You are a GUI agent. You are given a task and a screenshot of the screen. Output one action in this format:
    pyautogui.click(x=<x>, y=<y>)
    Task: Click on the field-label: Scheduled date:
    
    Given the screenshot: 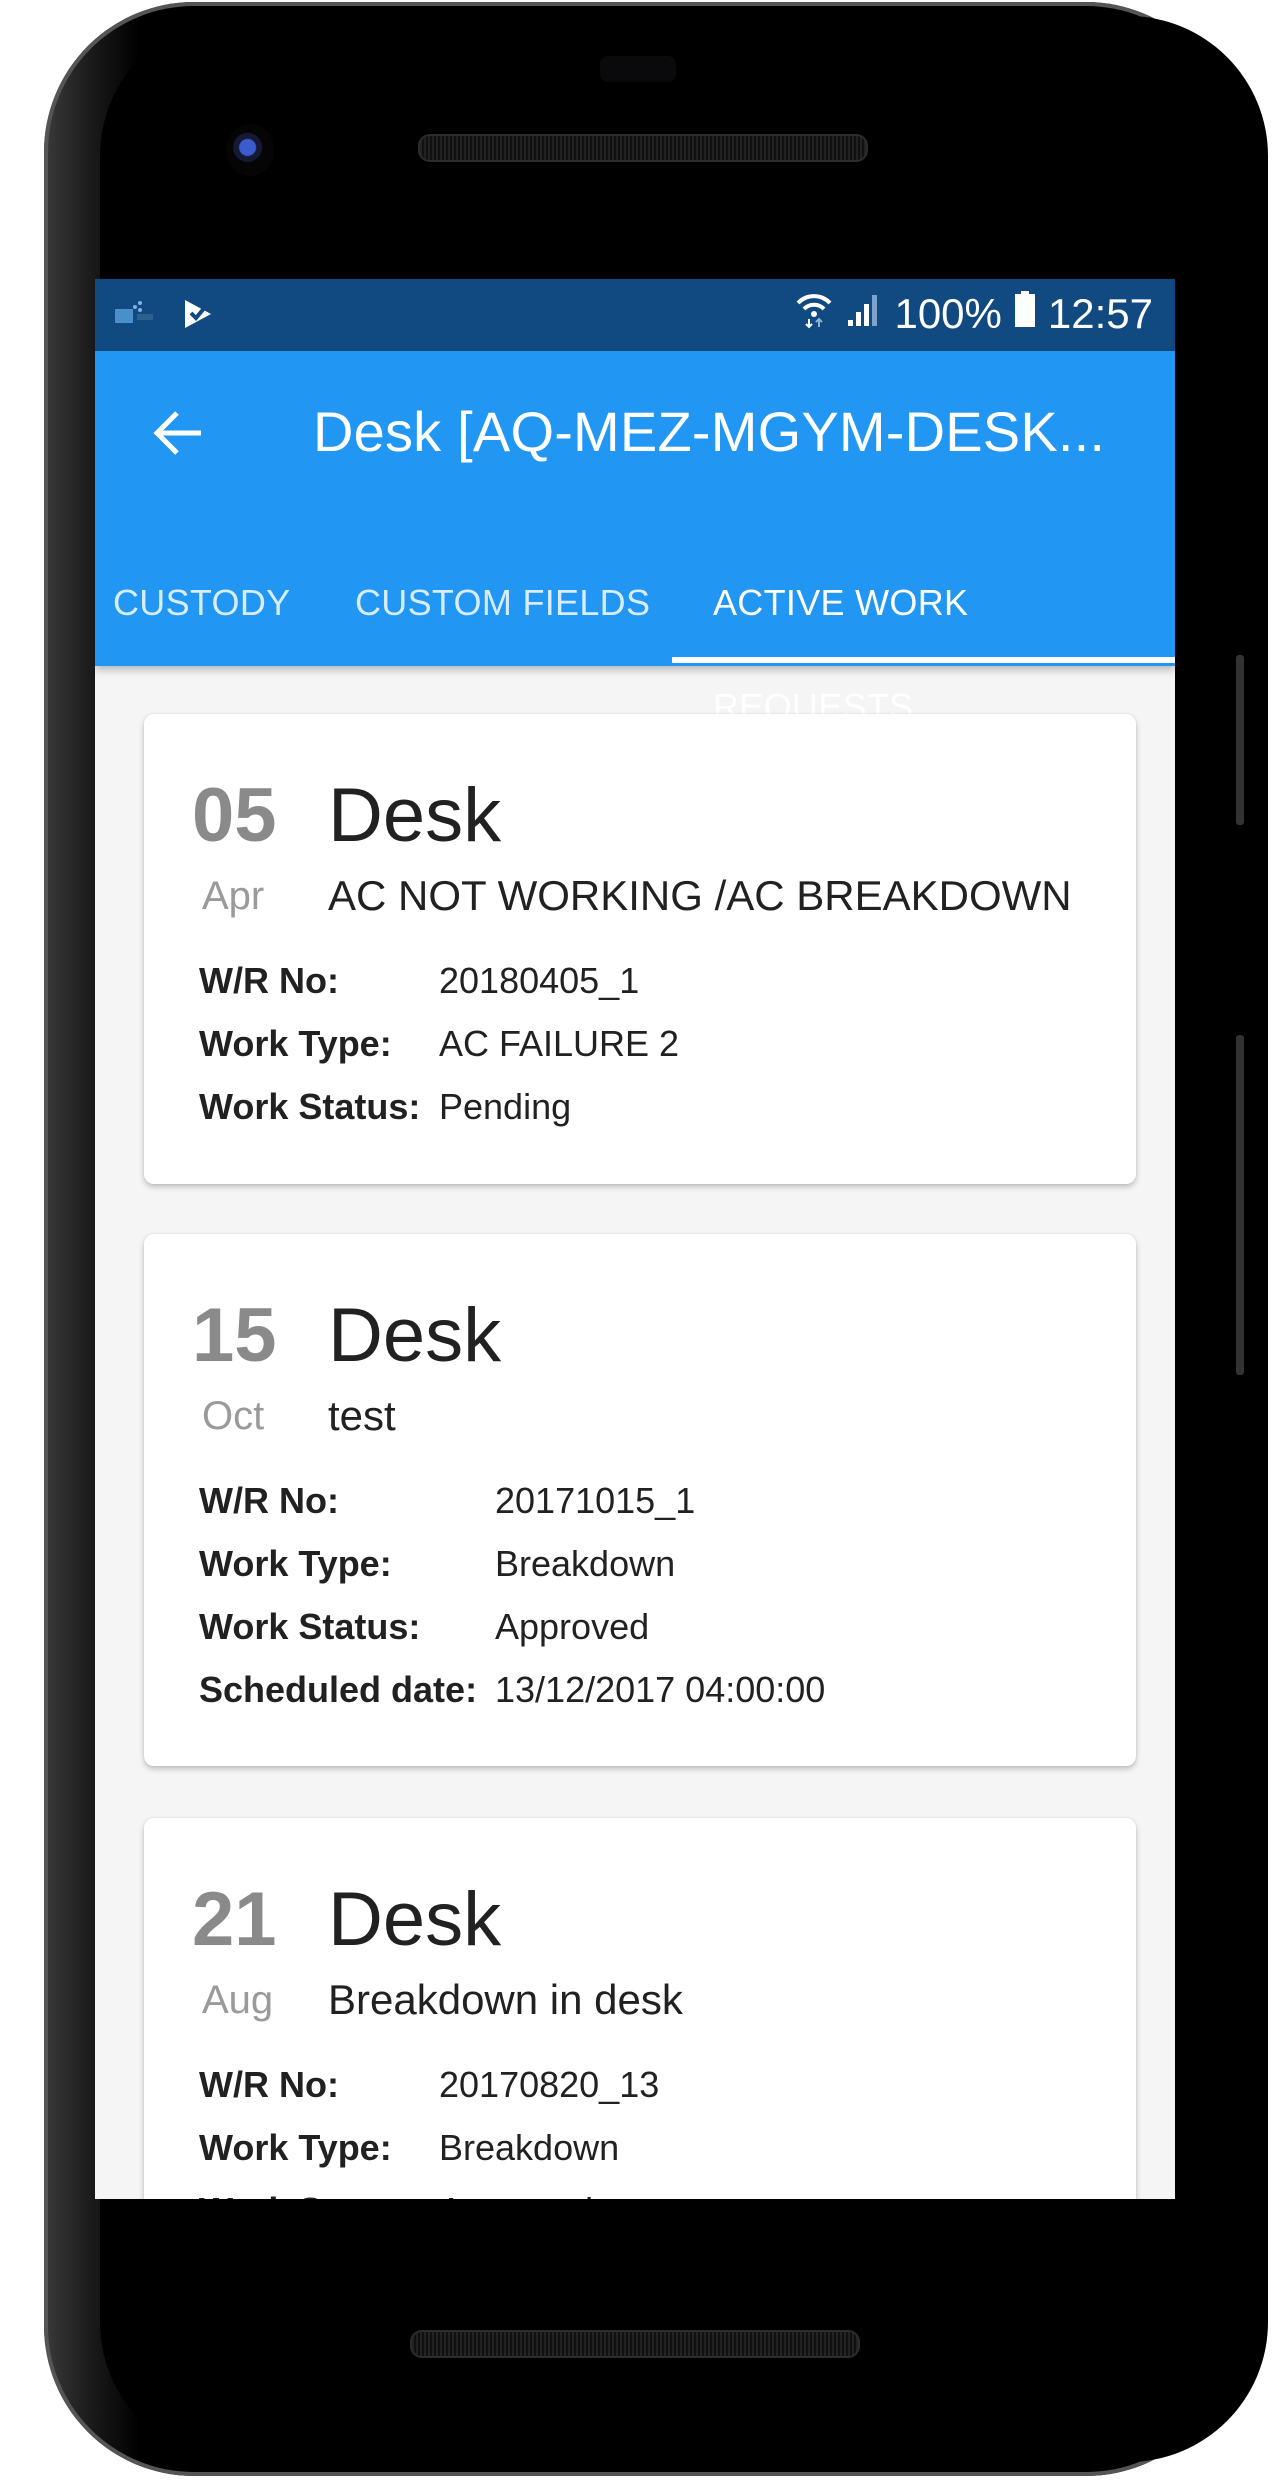 What is the action you would take?
    pyautogui.click(x=338, y=1689)
    